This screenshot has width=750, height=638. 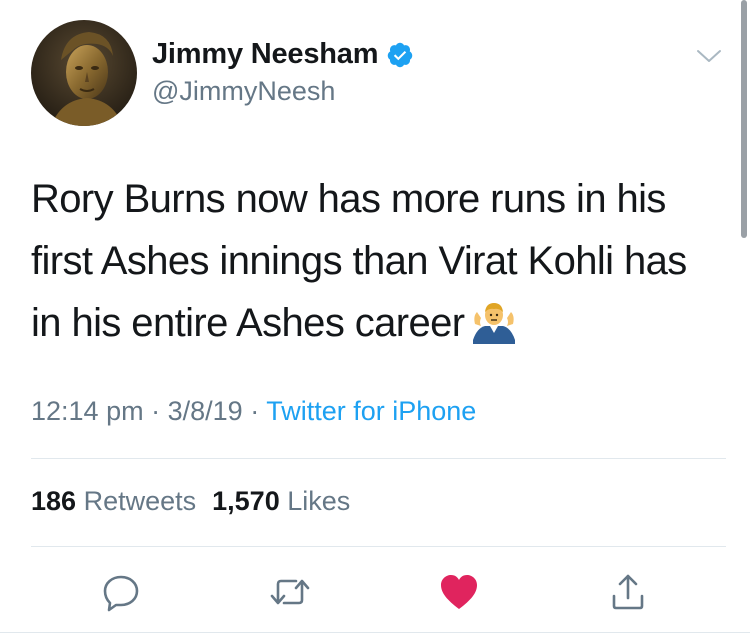 I want to click on retweet-icon, so click(x=290, y=592).